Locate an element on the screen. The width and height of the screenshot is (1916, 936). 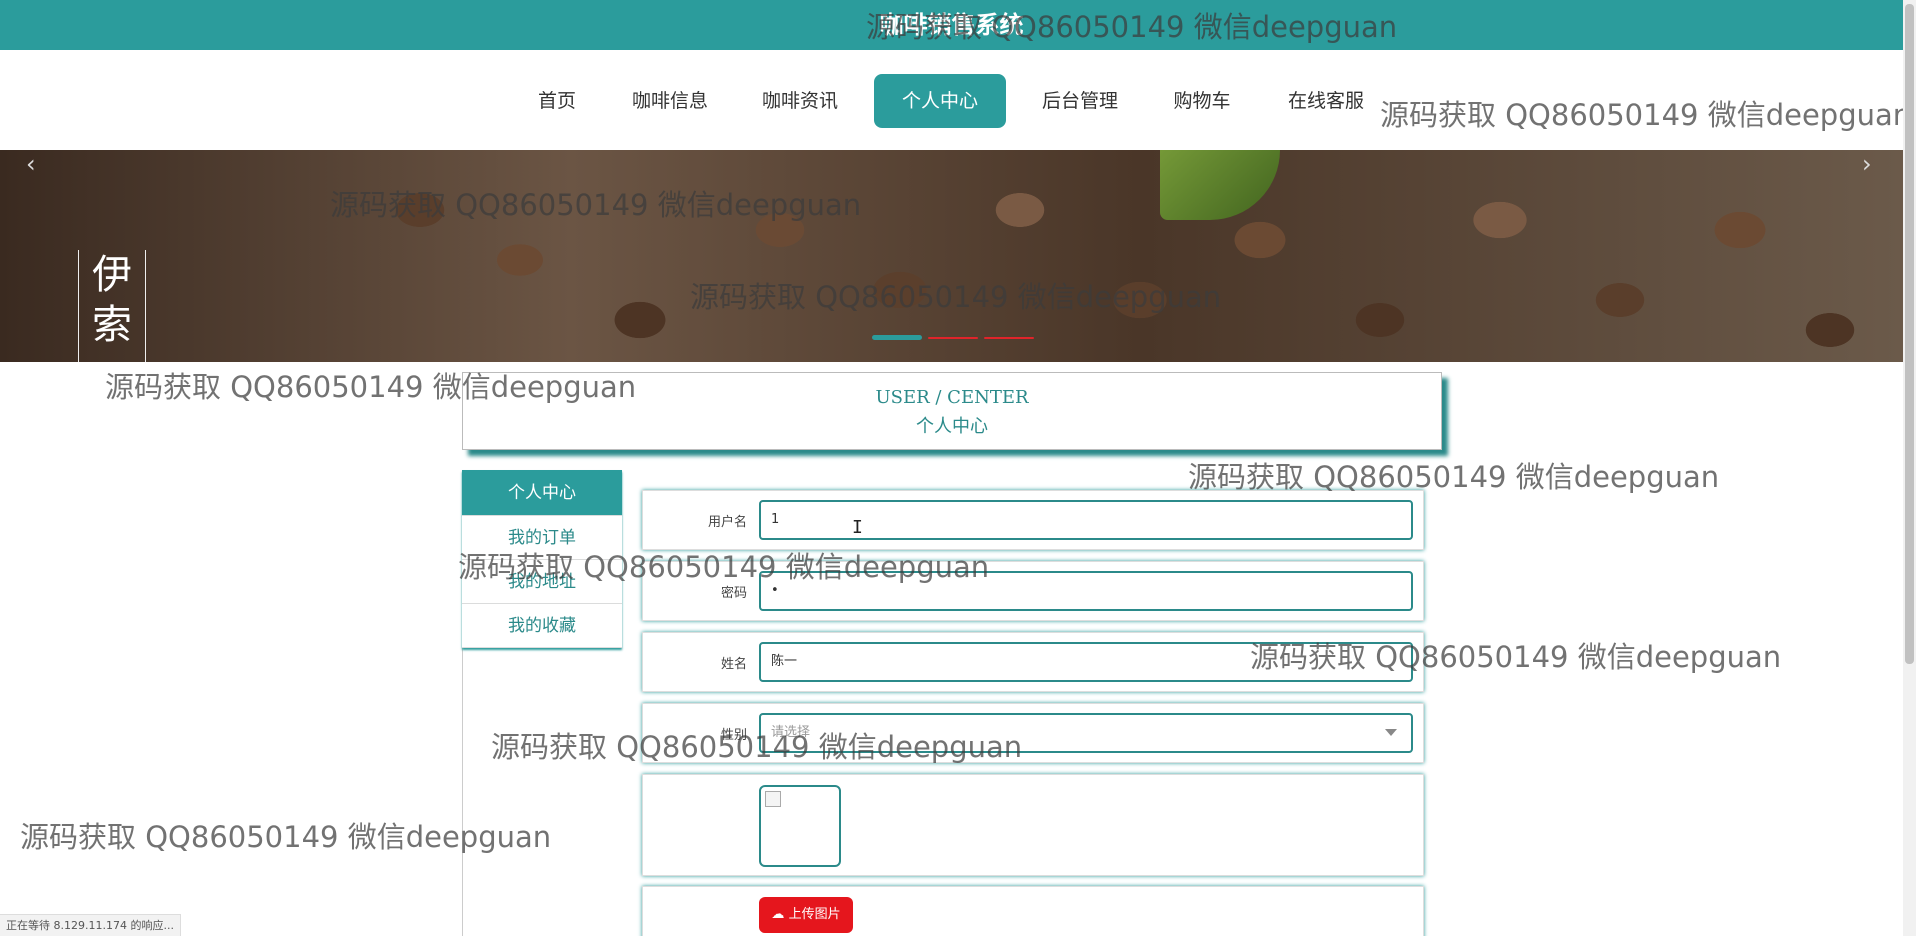
upload-button-label: 上传图片 is located at coordinates (814, 914).